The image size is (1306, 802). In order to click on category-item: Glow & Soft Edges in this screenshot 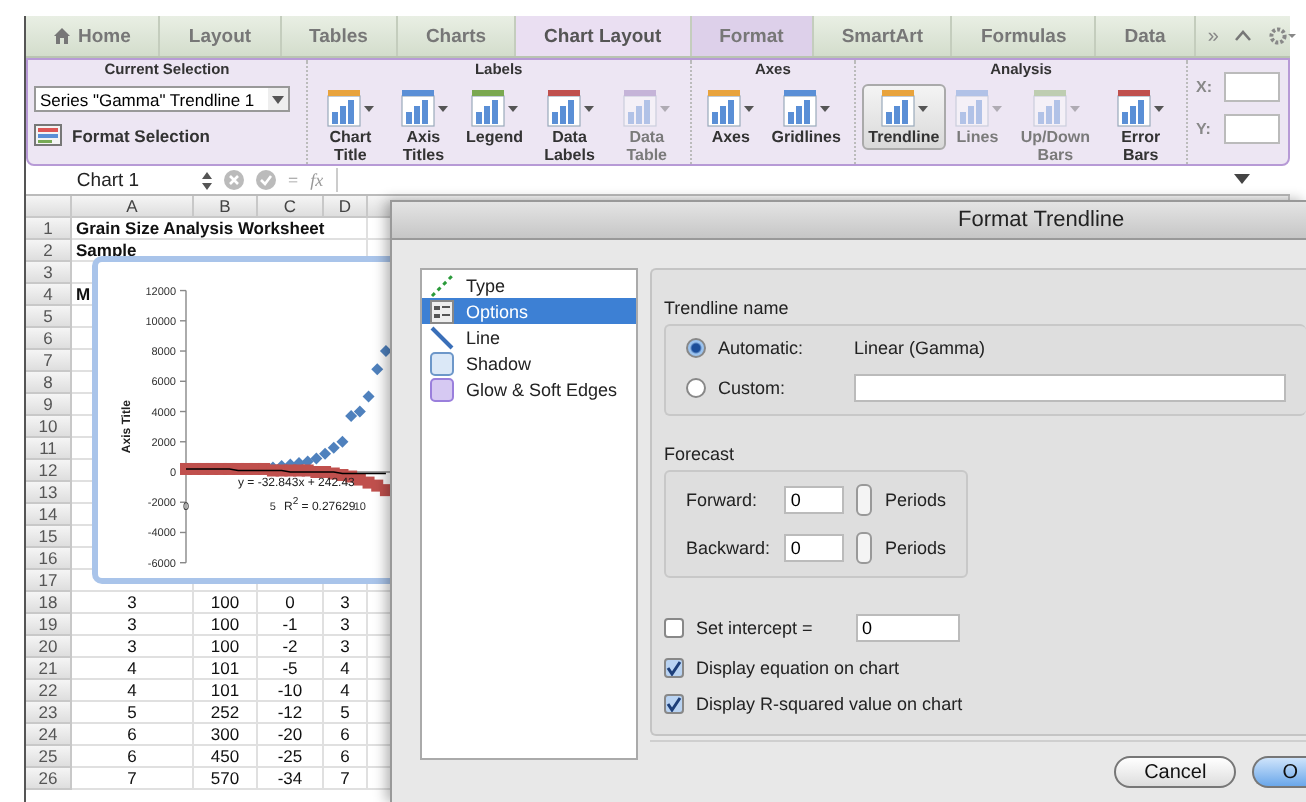, I will do `click(529, 389)`.